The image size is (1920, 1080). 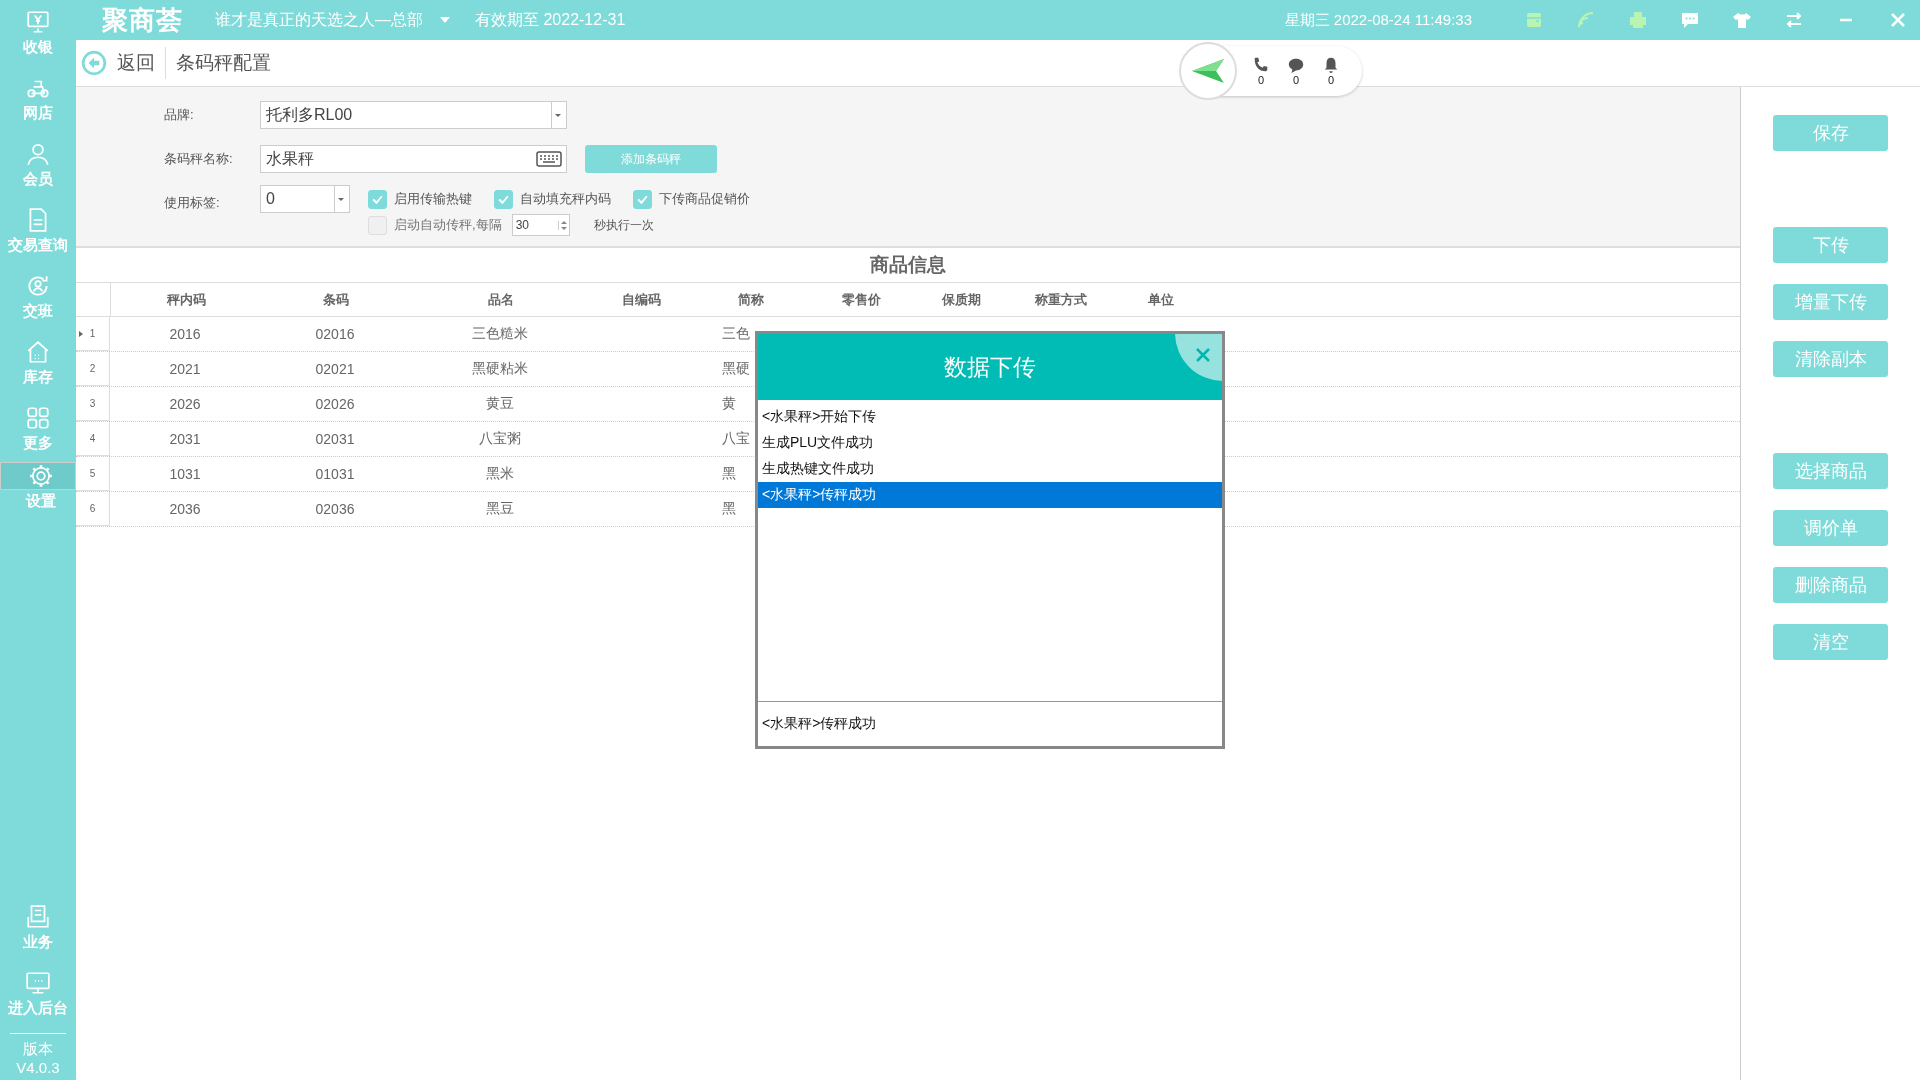 I want to click on table-cell: 1031, so click(x=185, y=474).